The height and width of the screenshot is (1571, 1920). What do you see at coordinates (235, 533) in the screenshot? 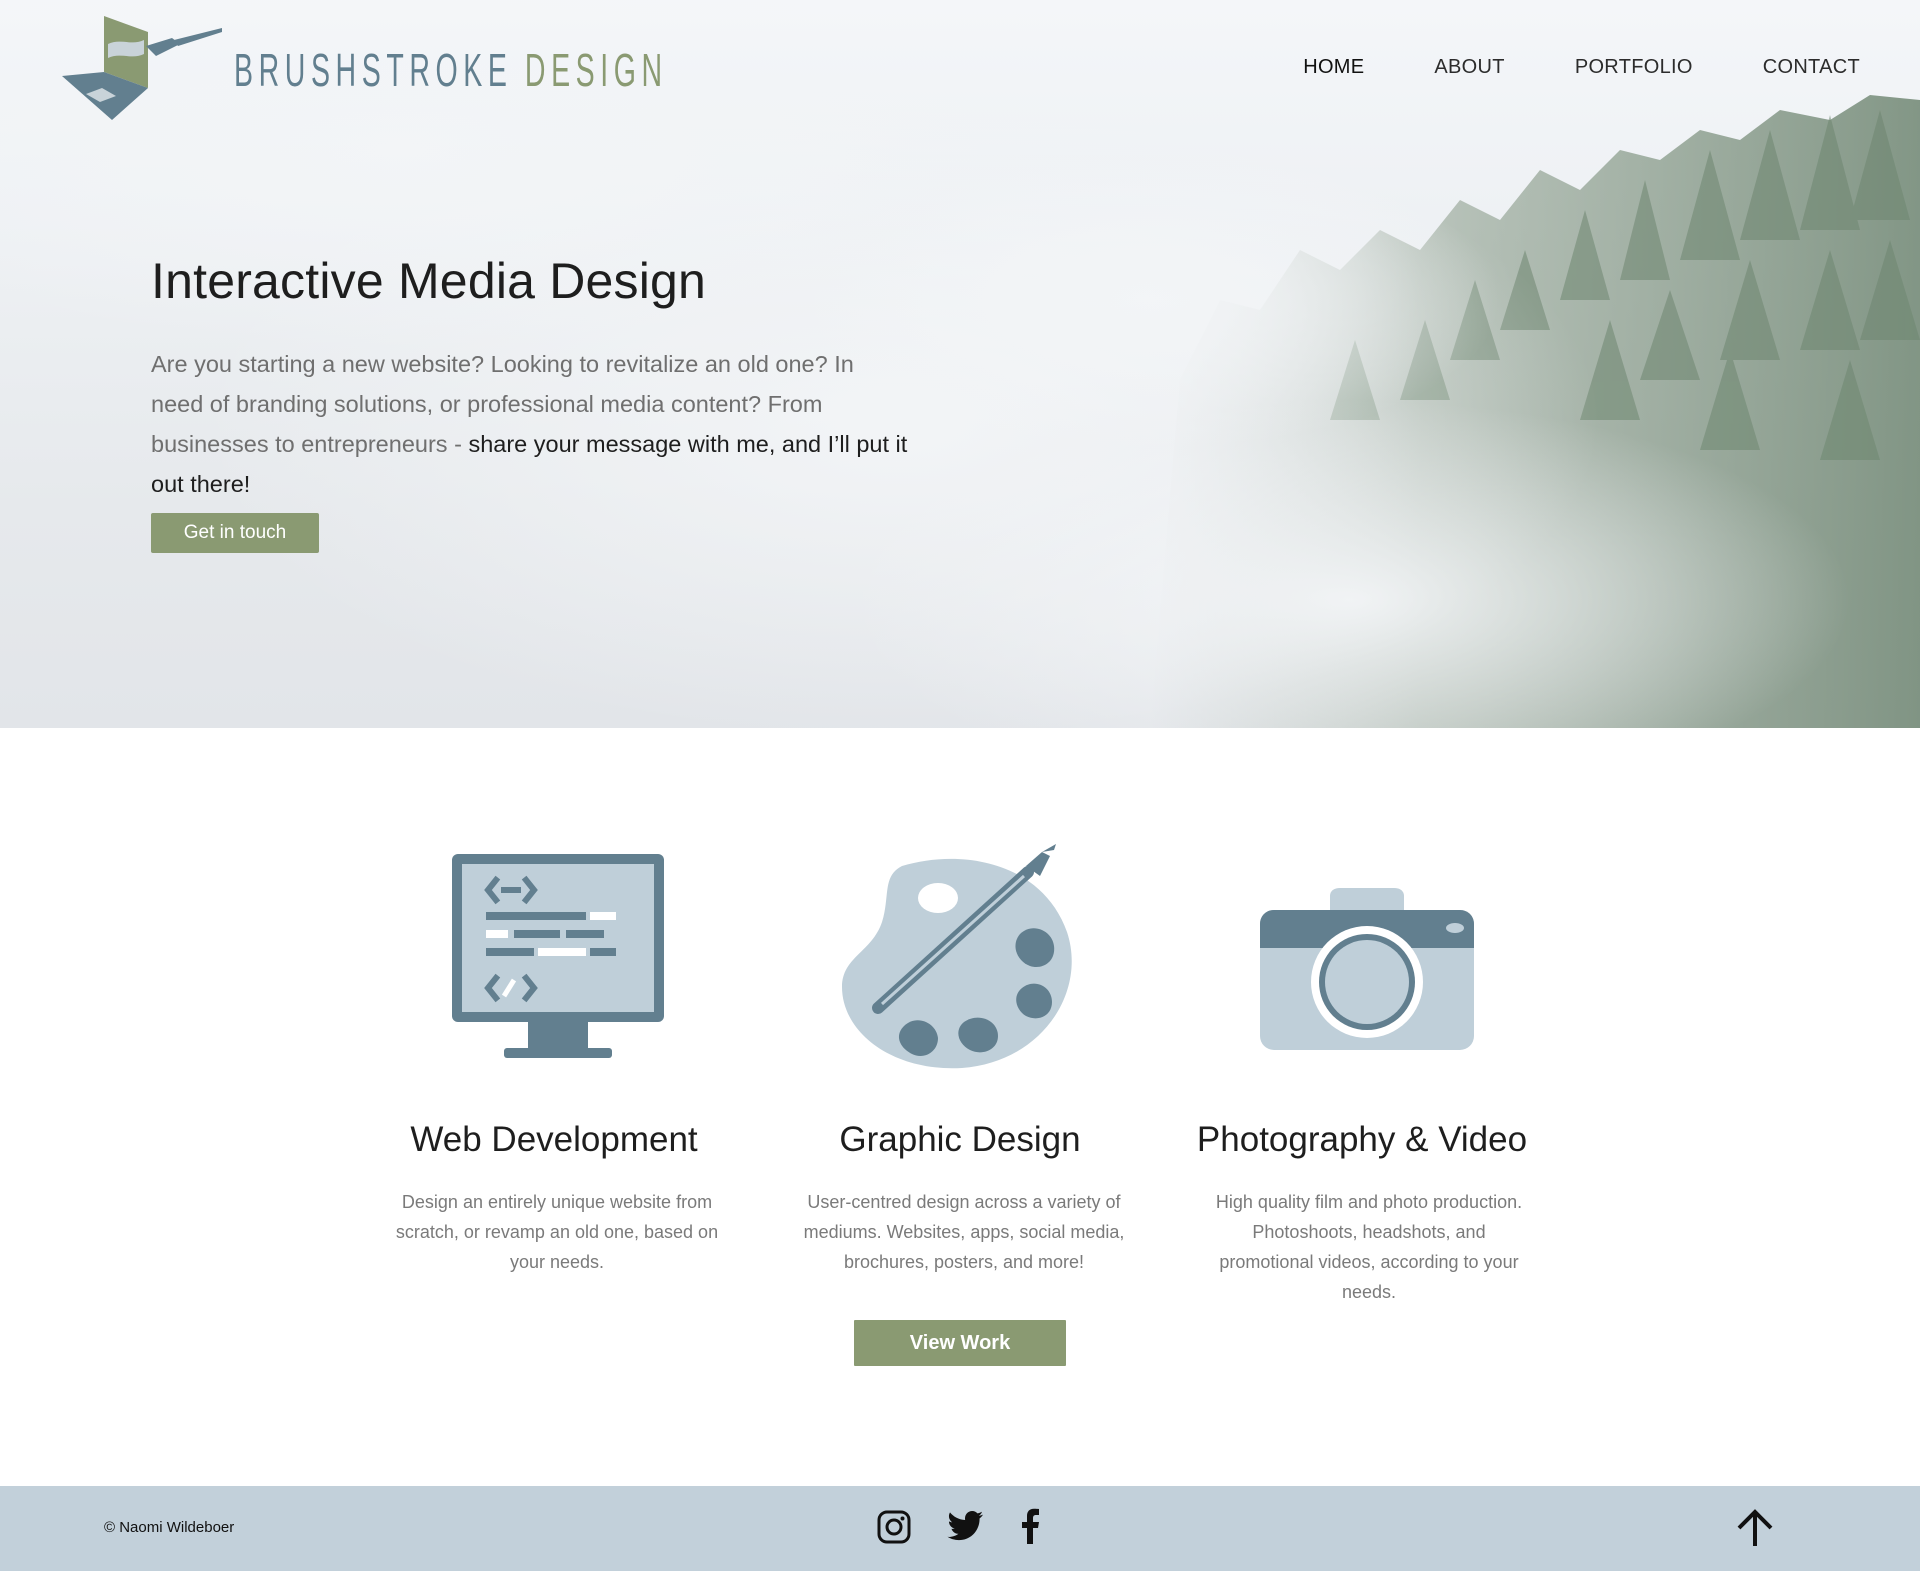
I see `get-in-touch-button: Get in touch` at bounding box center [235, 533].